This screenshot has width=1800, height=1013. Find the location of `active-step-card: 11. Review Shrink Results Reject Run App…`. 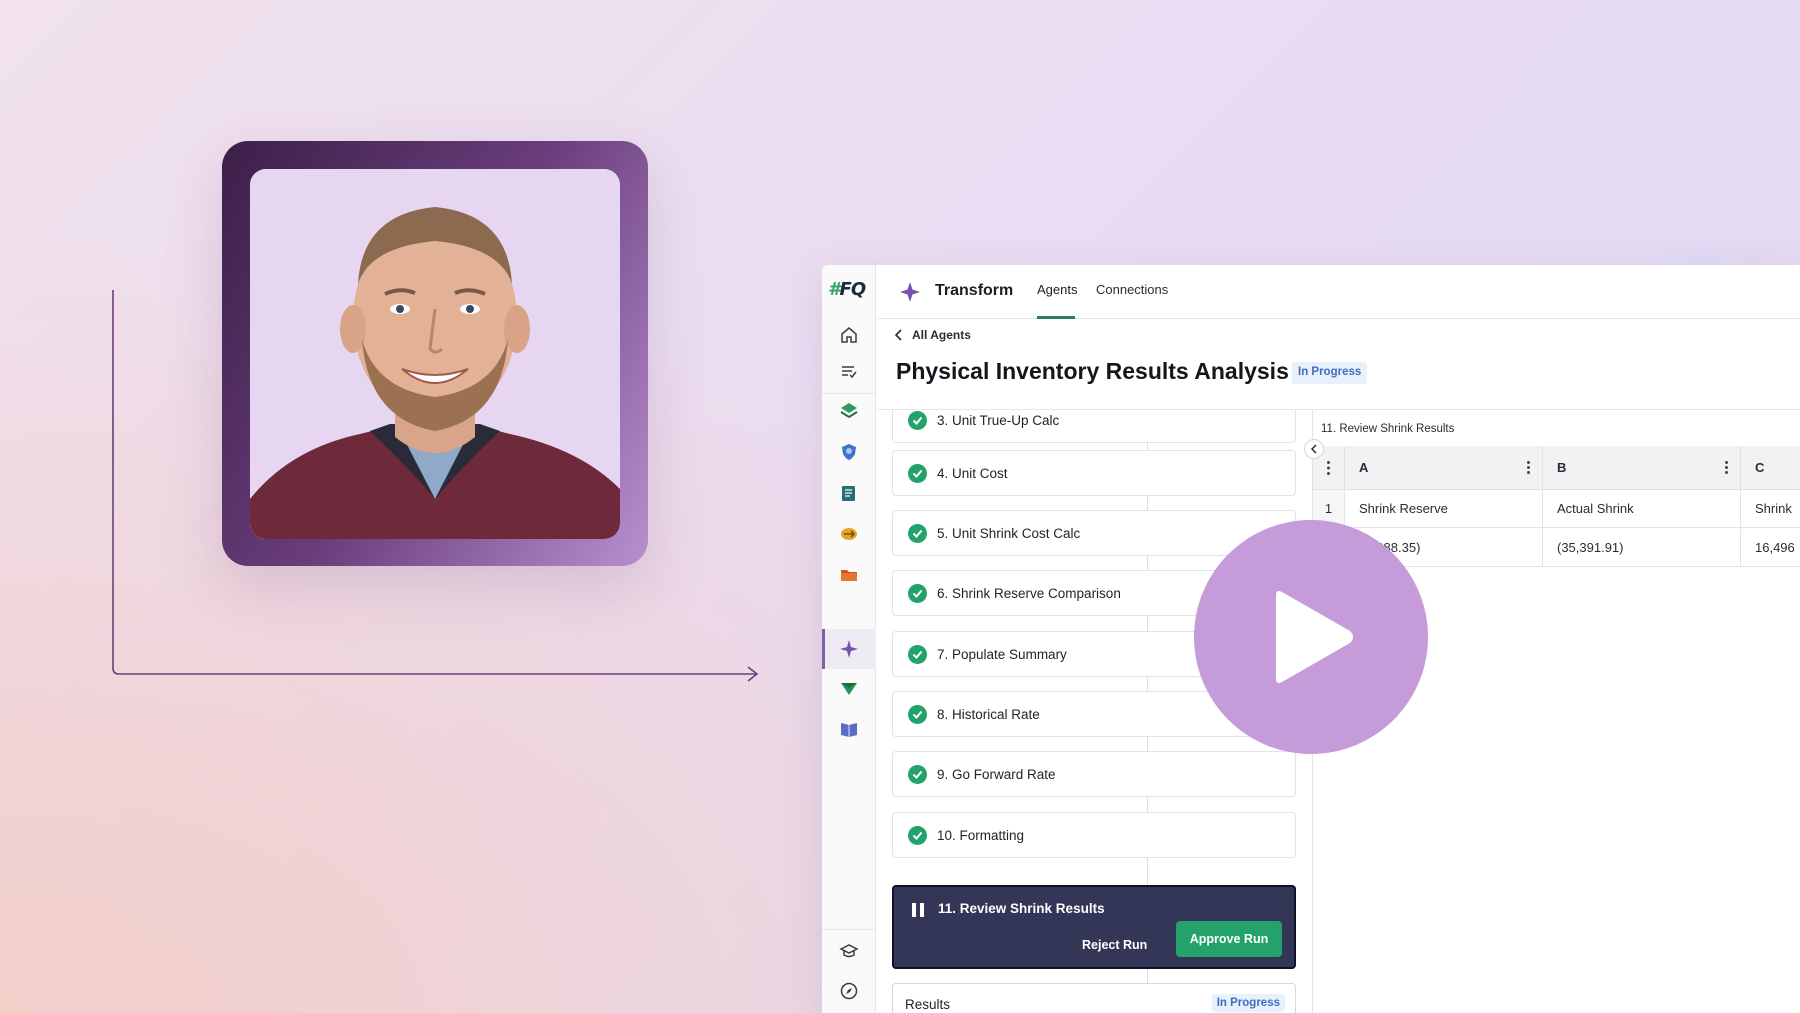

active-step-card: 11. Review Shrink Results Reject Run App… is located at coordinates (1094, 927).